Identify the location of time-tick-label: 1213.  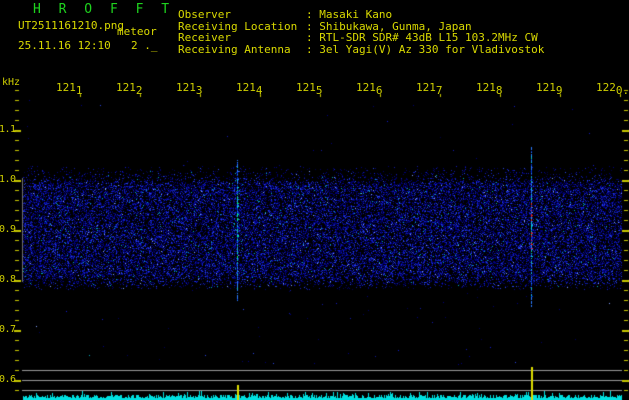
(189, 89).